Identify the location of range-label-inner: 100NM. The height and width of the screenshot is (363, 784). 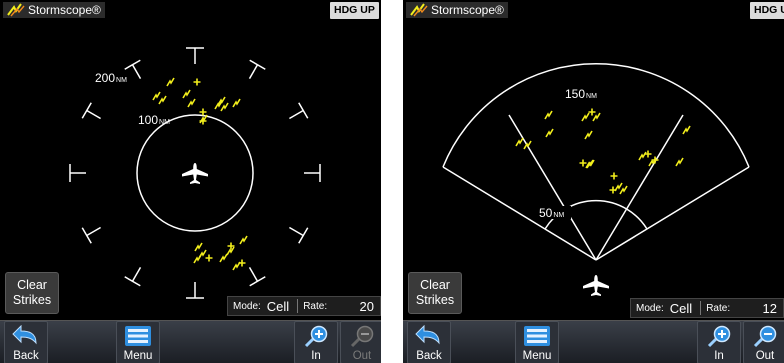
(154, 120).